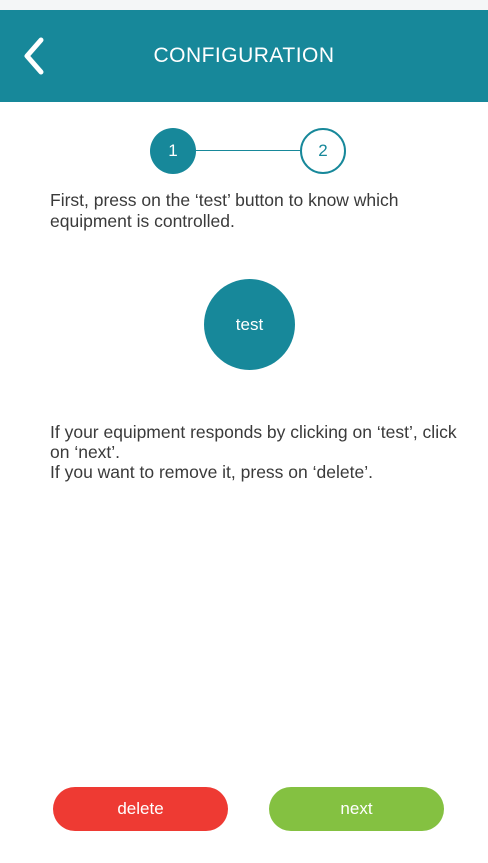 The width and height of the screenshot is (488, 863). I want to click on app-header: CONFIGURATION, so click(244, 56).